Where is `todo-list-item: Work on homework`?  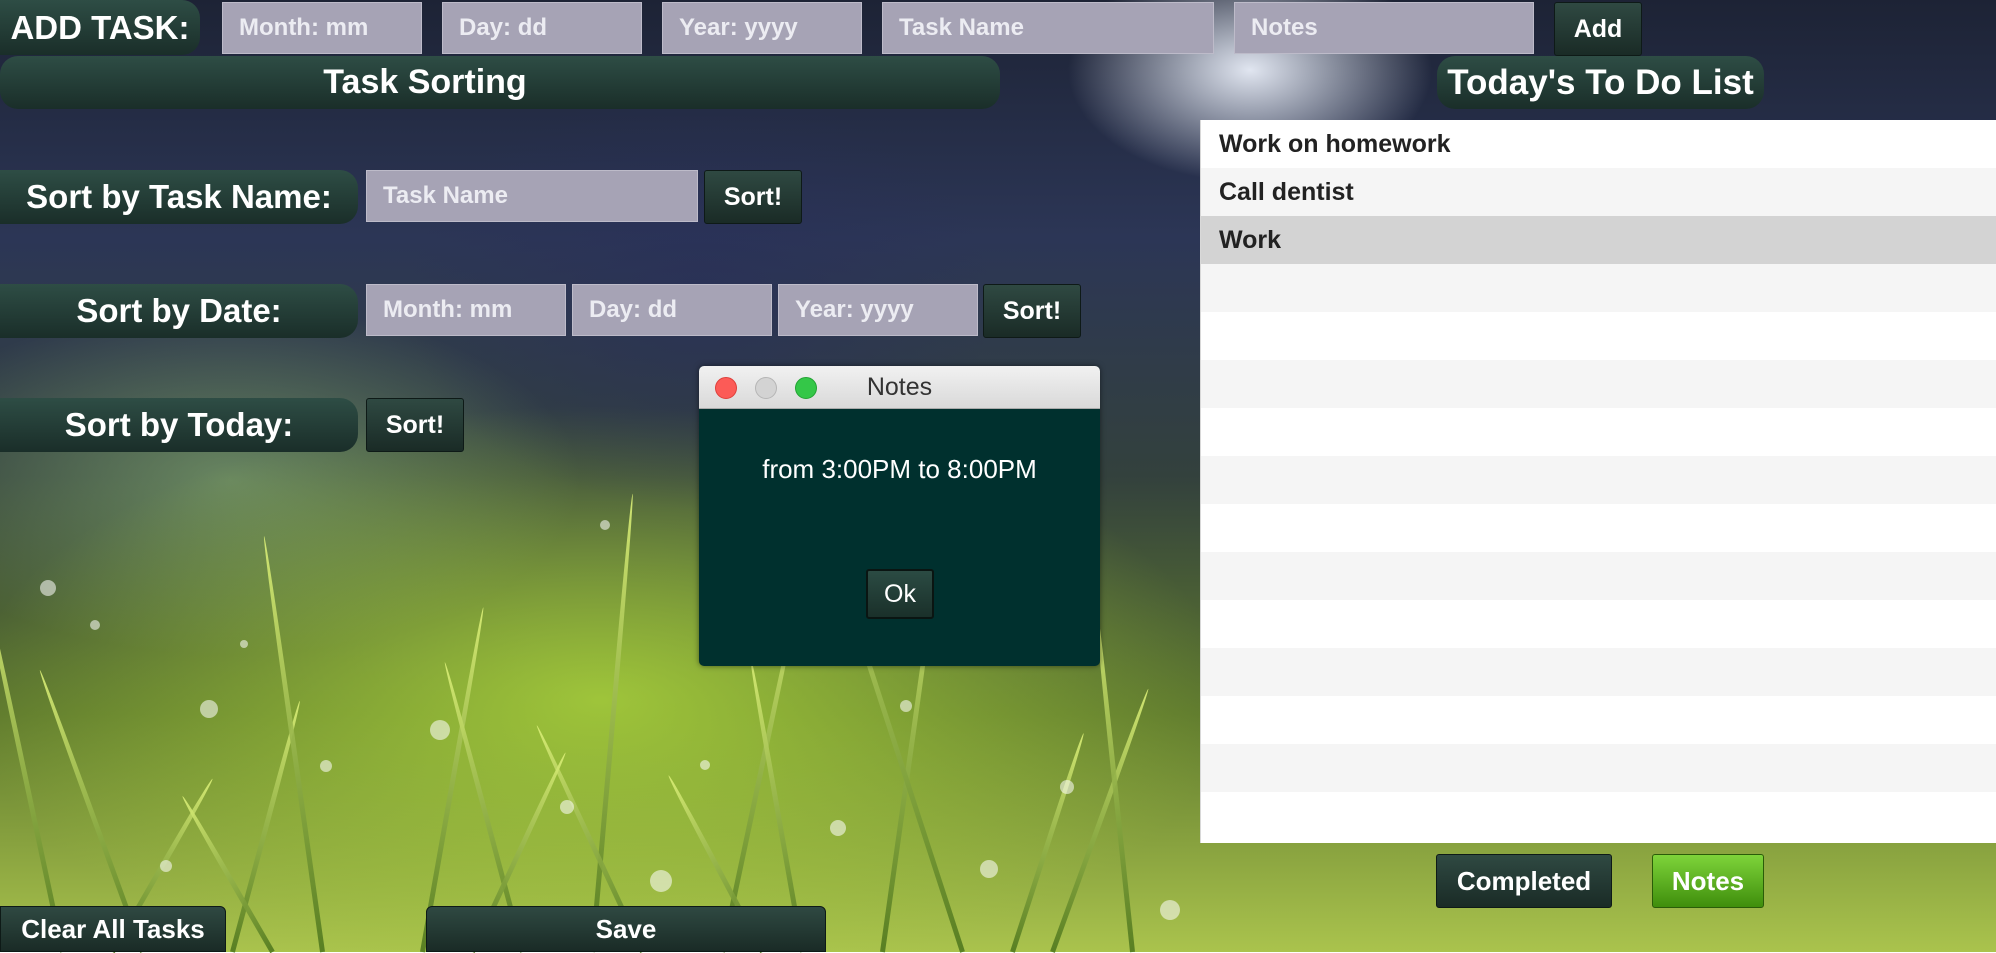 todo-list-item: Work on homework is located at coordinates (1598, 144).